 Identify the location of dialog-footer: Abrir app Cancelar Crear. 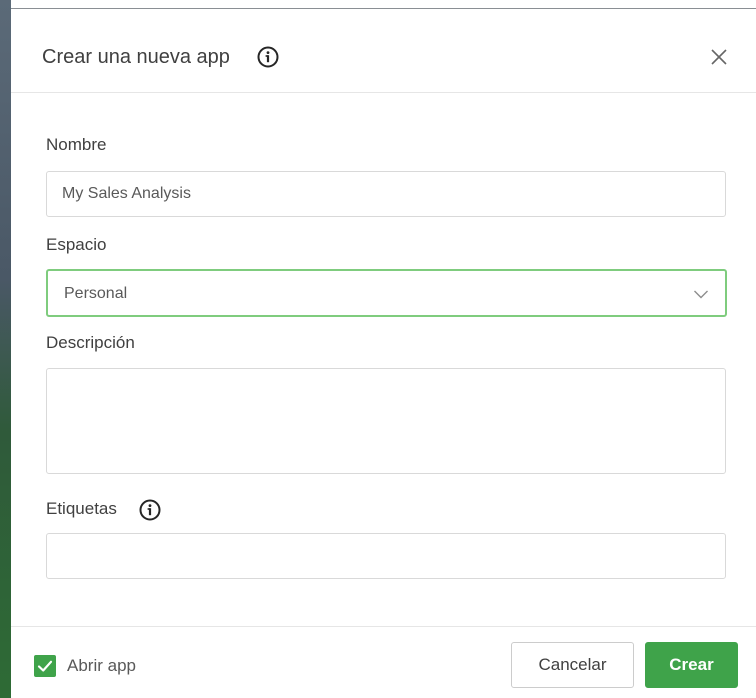
(383, 662).